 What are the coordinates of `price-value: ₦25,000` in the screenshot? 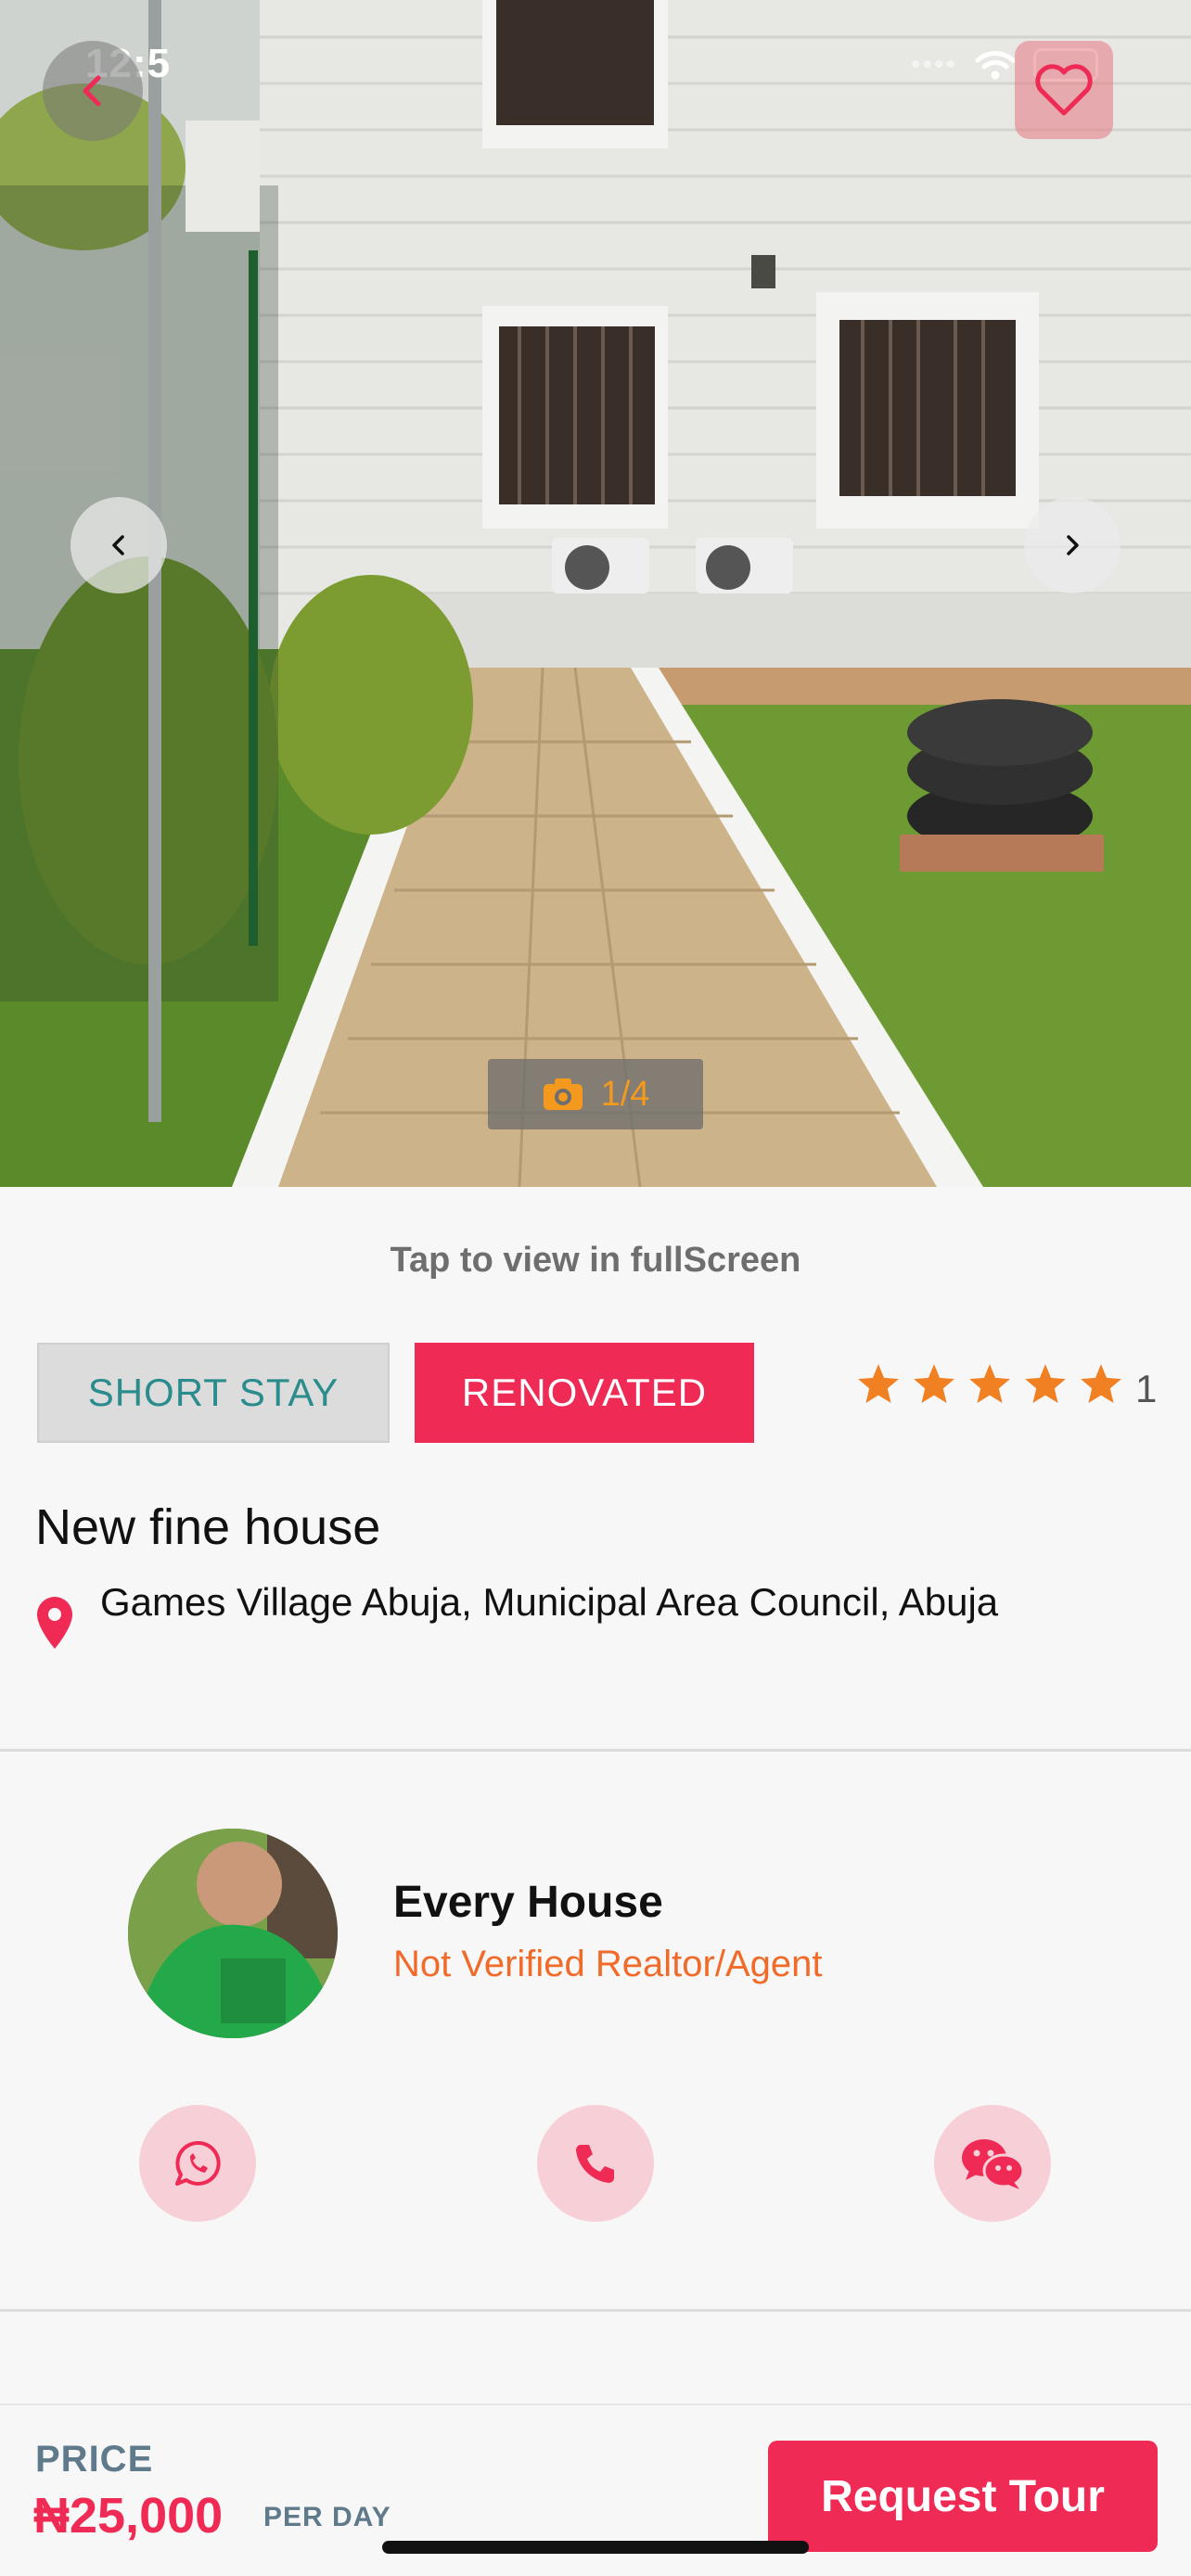 It's located at (128, 2516).